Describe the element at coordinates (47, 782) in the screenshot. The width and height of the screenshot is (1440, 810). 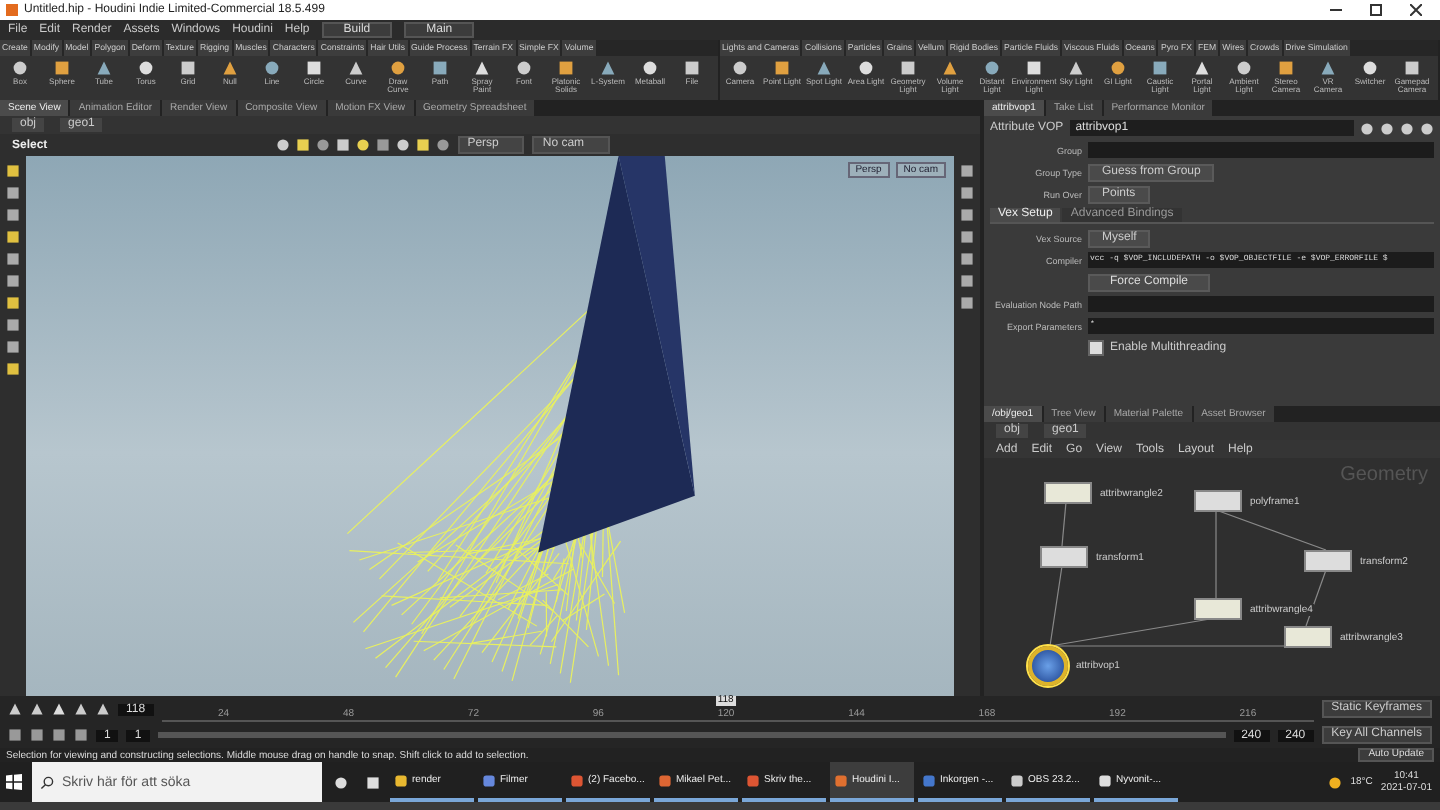
I see `search-icon` at that location.